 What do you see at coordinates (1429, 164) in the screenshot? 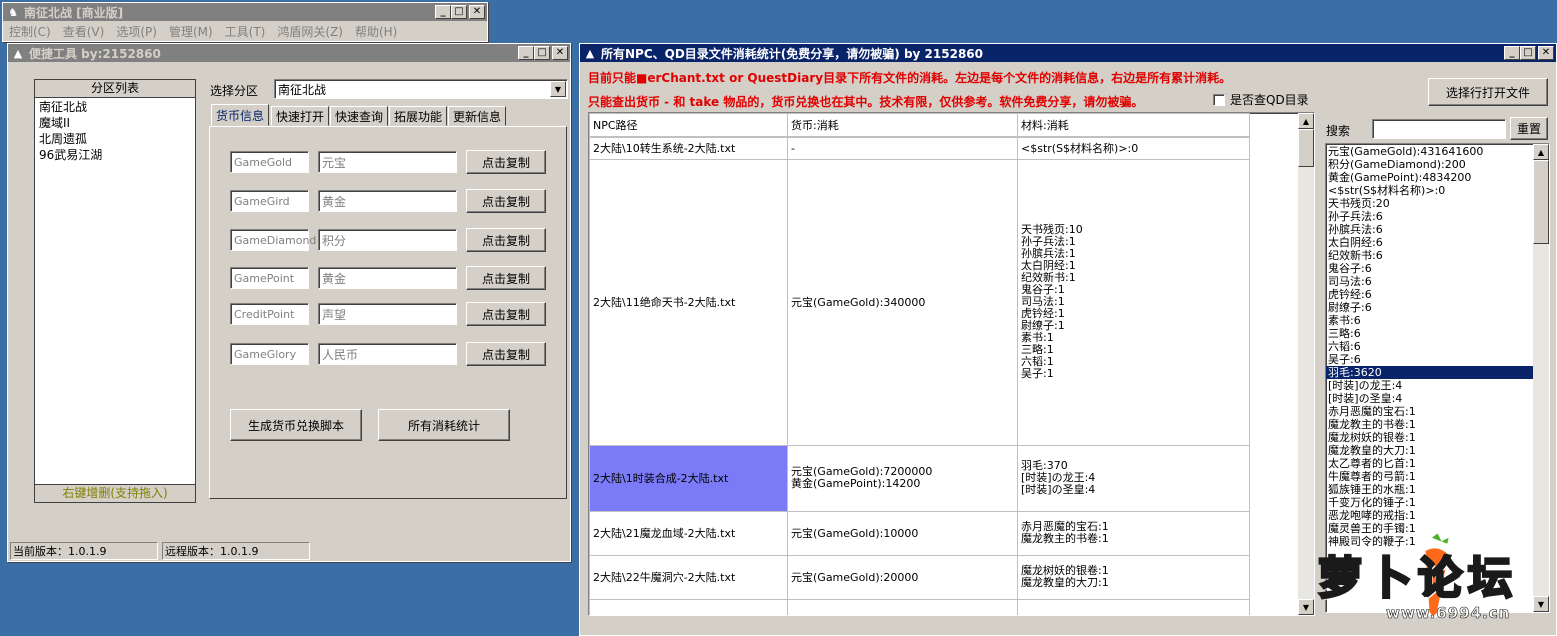
I see `totals-list-item: 积分(GameDiamond):200` at bounding box center [1429, 164].